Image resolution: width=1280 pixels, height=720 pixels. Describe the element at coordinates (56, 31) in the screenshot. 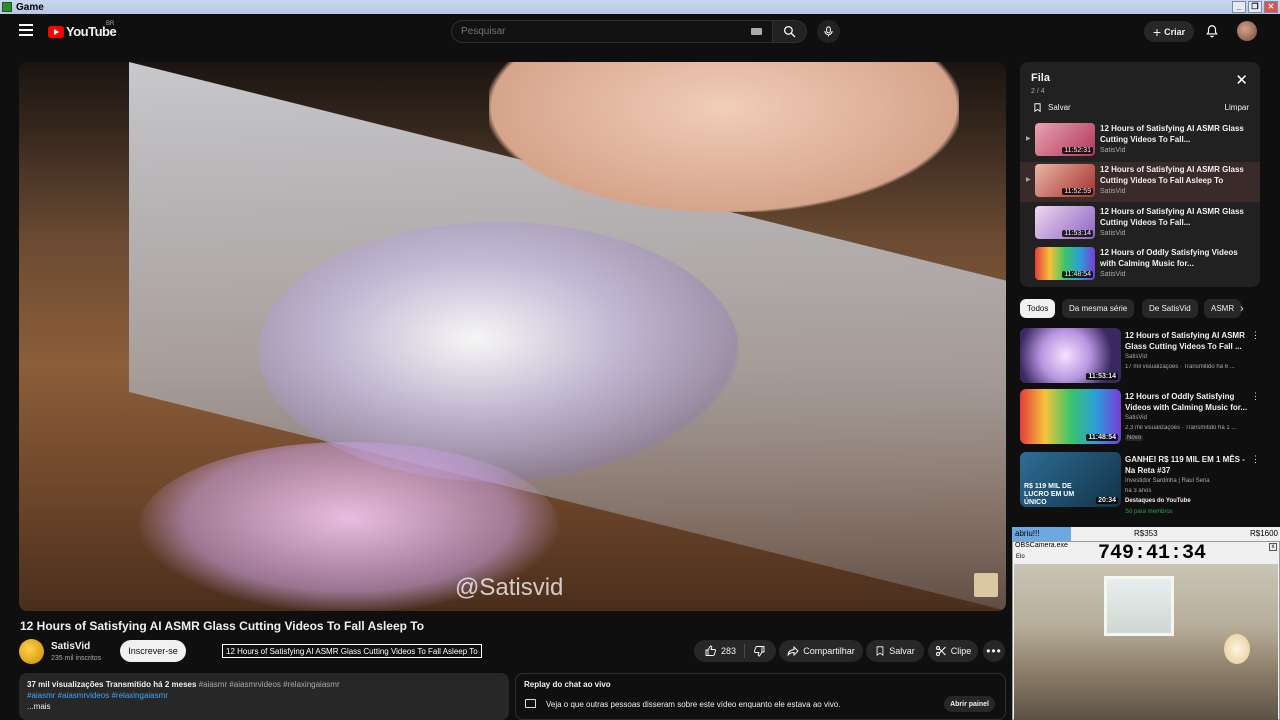

I see `youtube-play-icon` at that location.